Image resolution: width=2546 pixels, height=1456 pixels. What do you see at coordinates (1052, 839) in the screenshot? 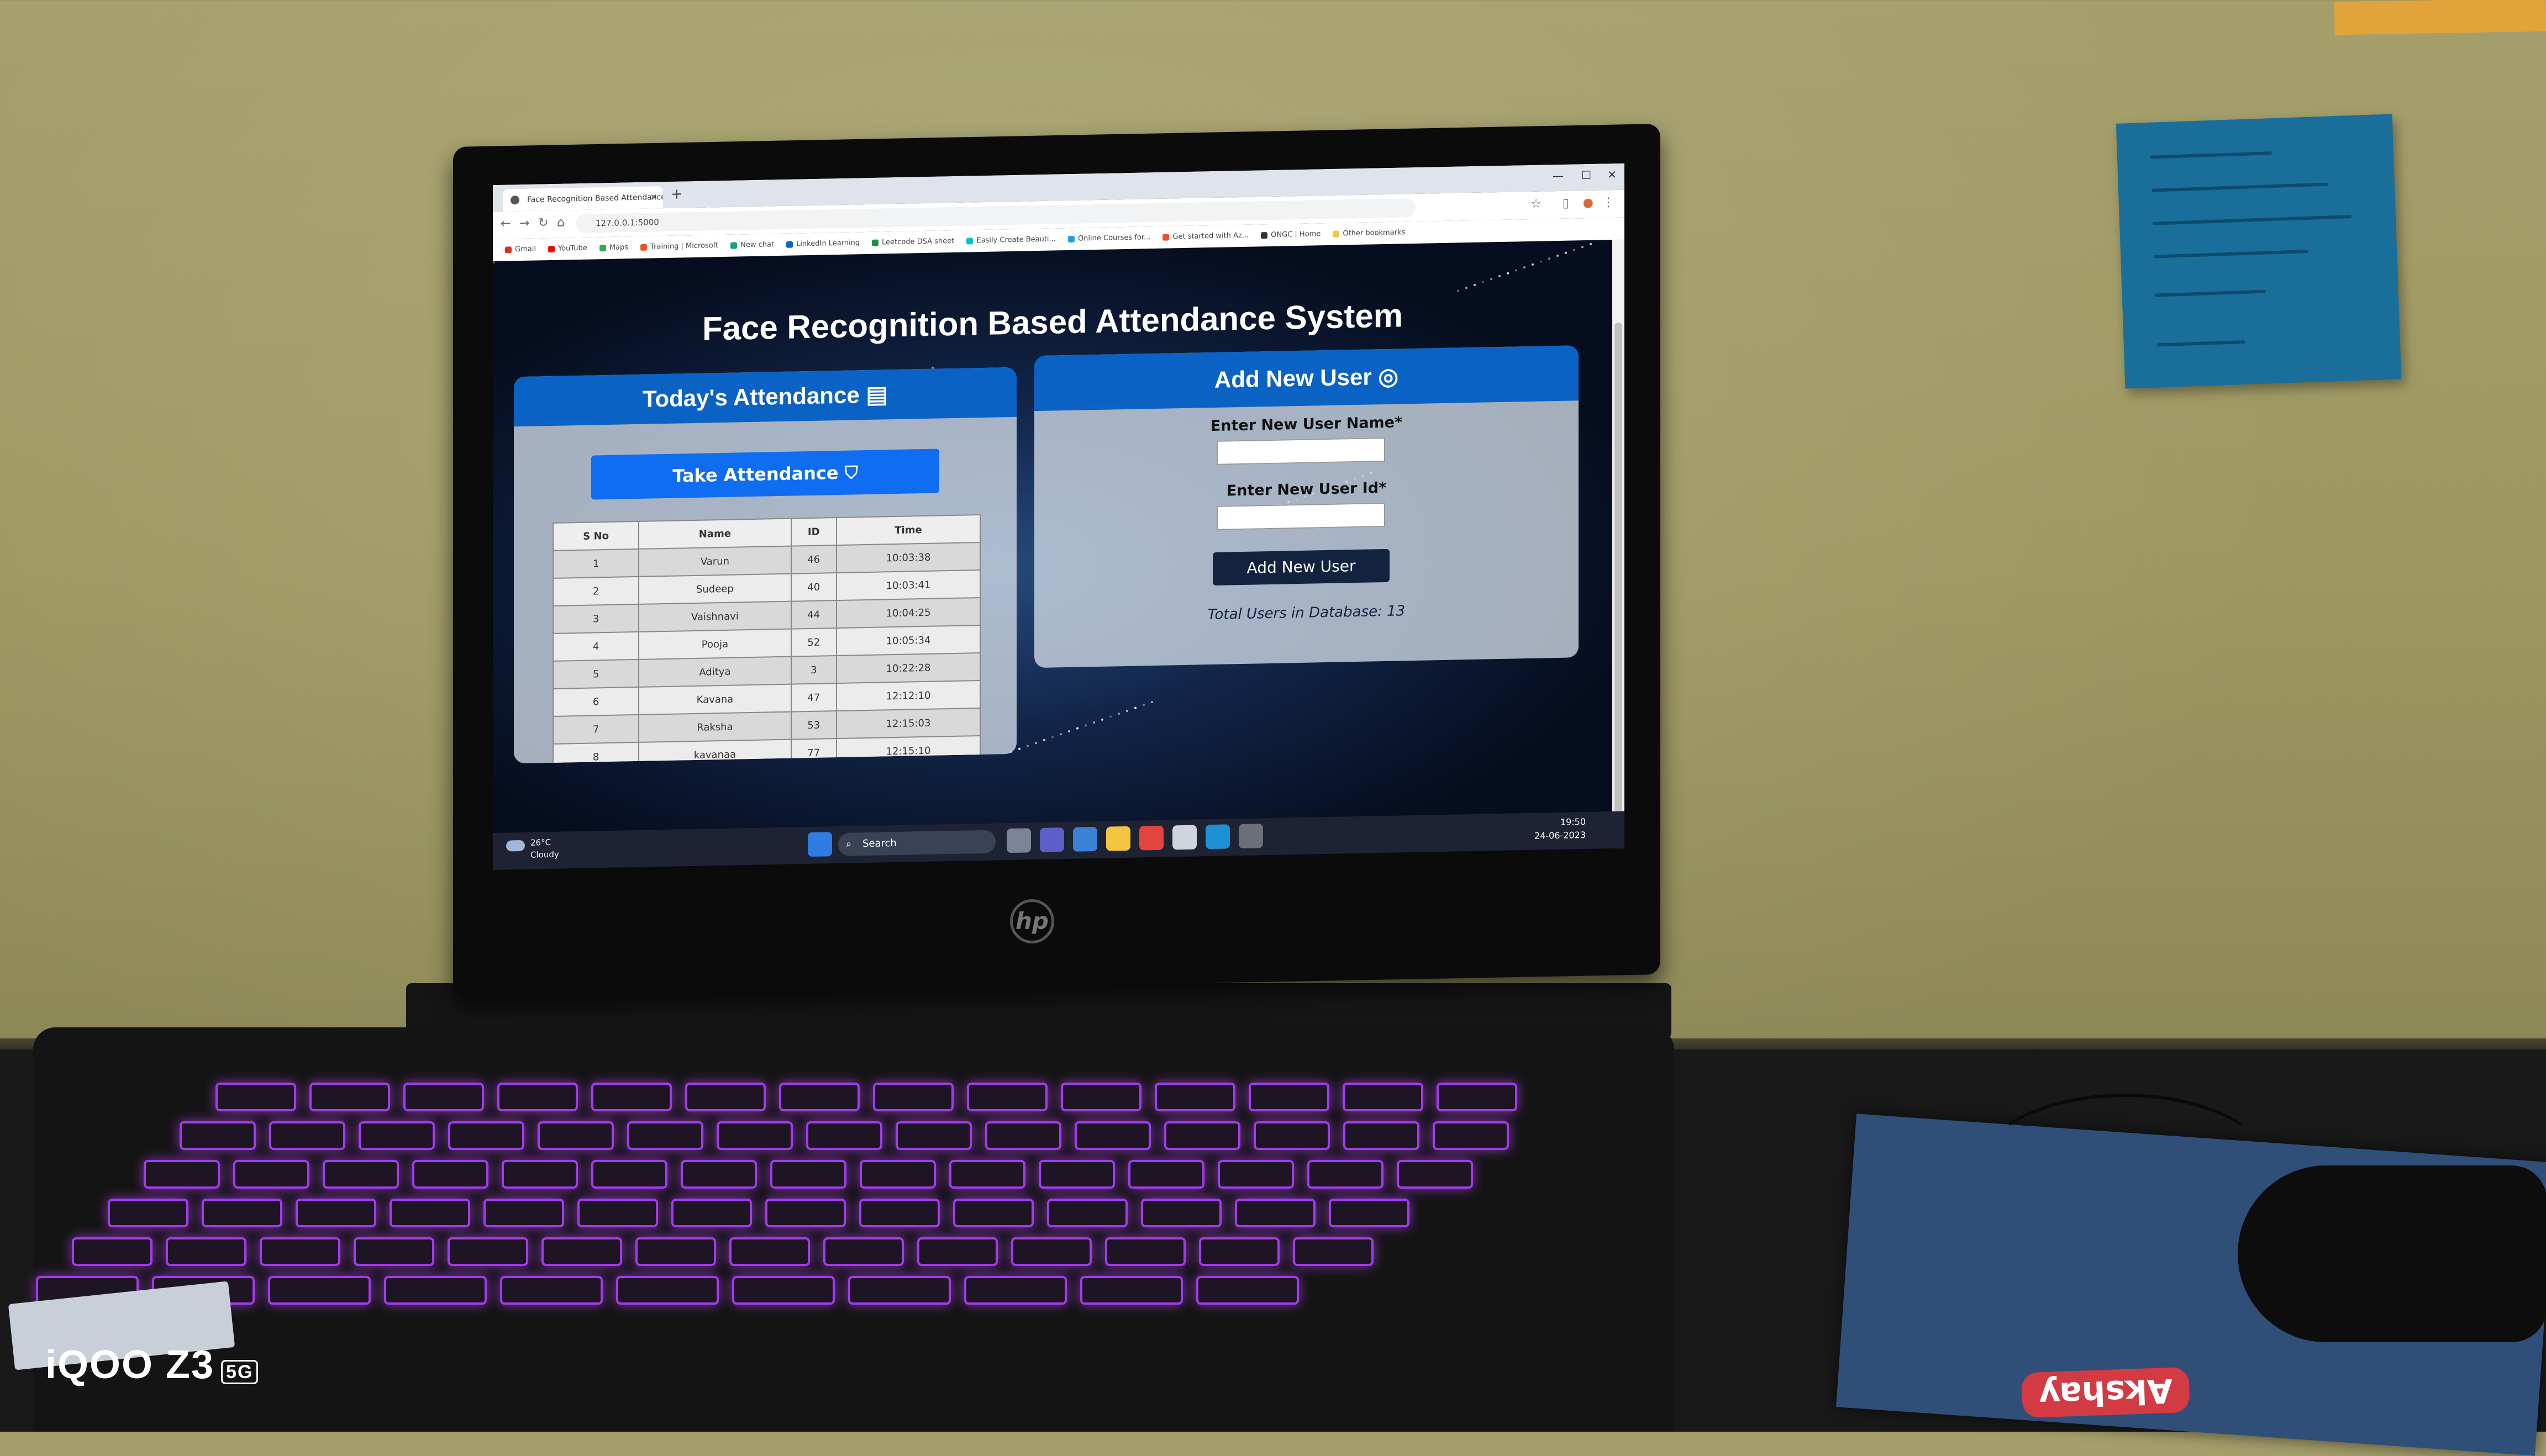
I see `chat-icon` at bounding box center [1052, 839].